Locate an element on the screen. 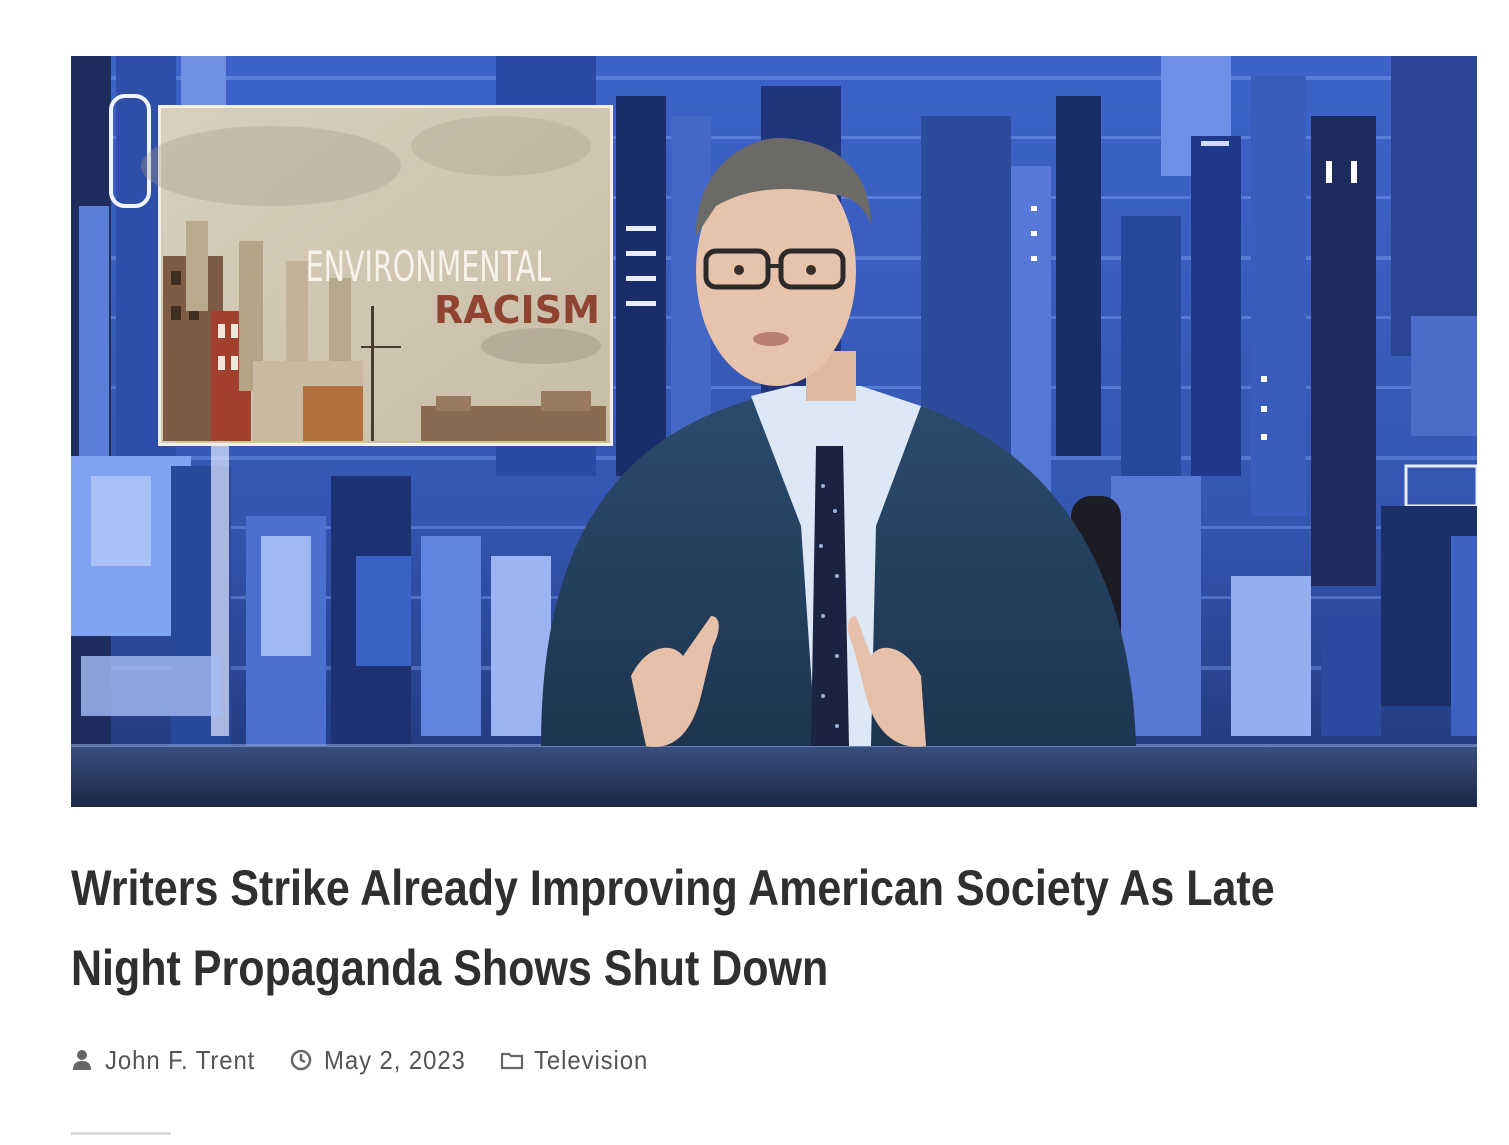  category-link: Television is located at coordinates (591, 1060).